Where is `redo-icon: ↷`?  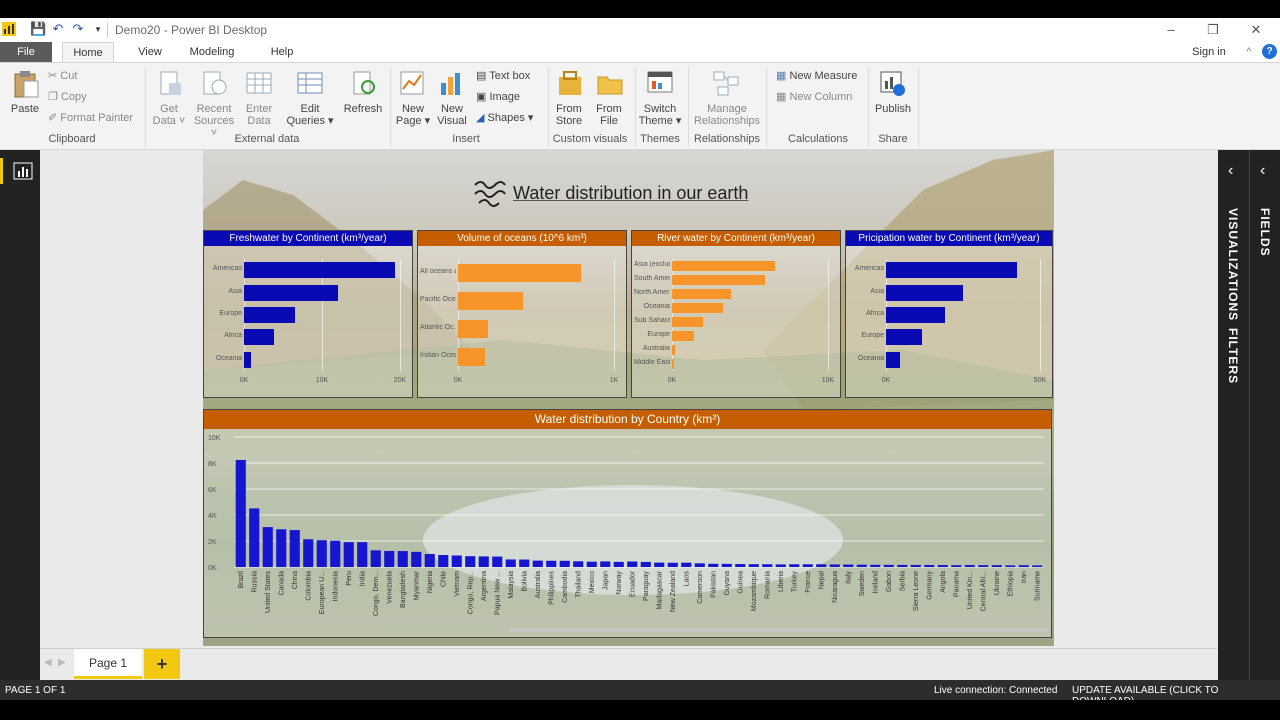 redo-icon: ↷ is located at coordinates (78, 29).